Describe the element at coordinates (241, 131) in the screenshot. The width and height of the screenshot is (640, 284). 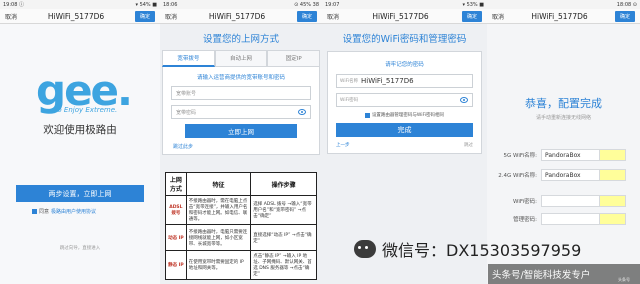
I see `connect-now-button: 立即上网` at that location.